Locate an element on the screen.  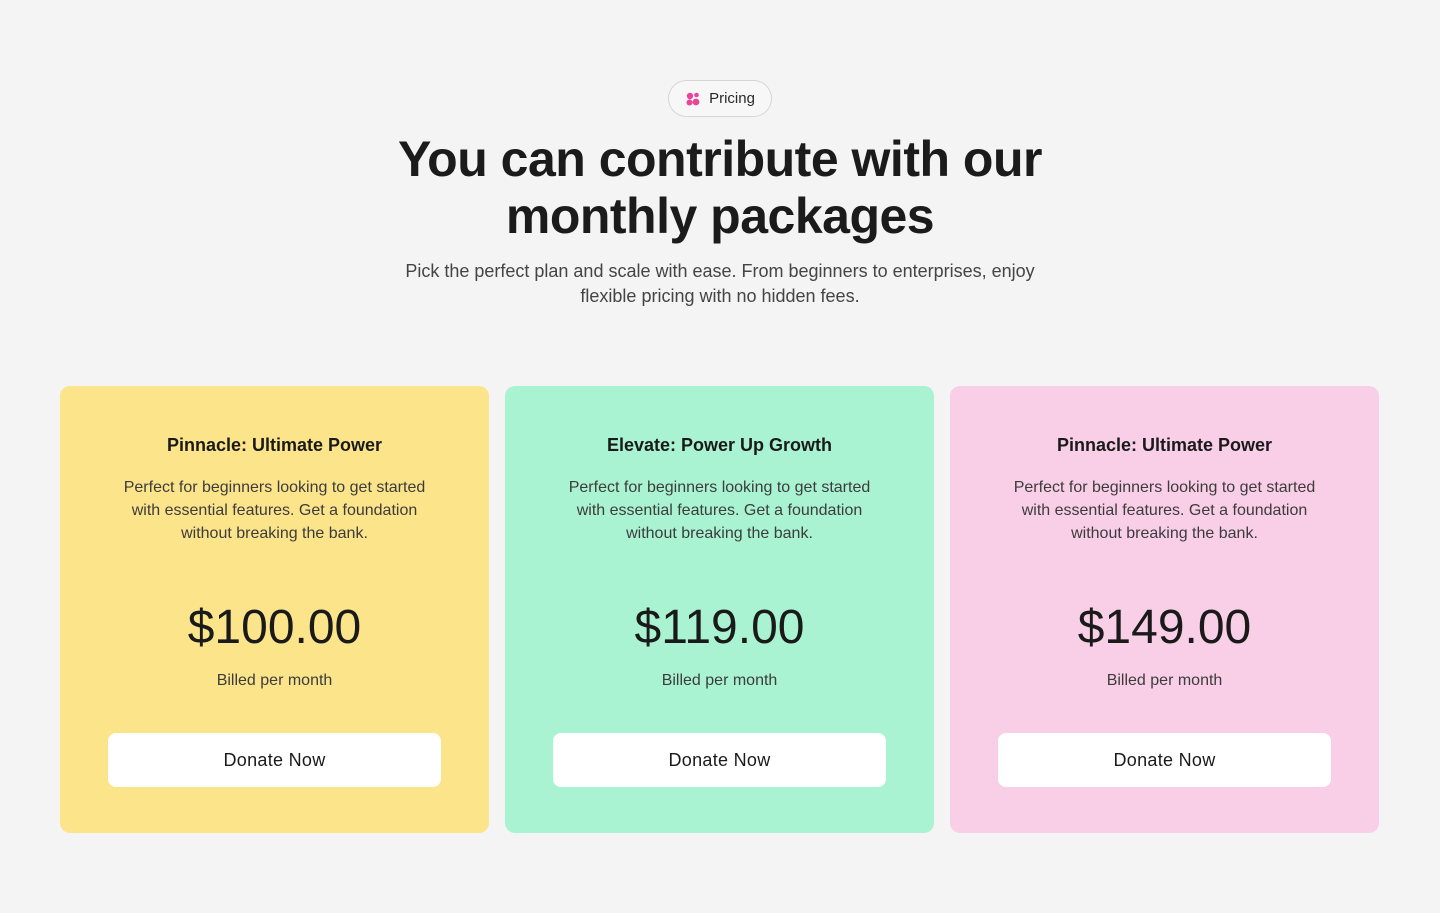
plan-title: Elevate: Power Up Growth is located at coordinates (719, 445).